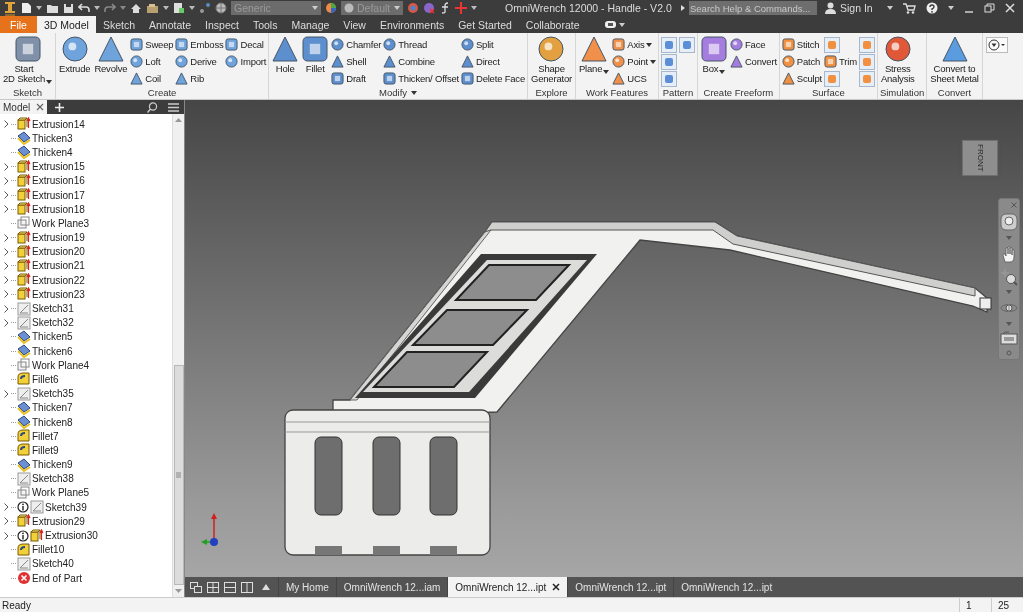 The height and width of the screenshot is (612, 1023). What do you see at coordinates (356, 61) in the screenshot?
I see `ribbon-button: Shell` at bounding box center [356, 61].